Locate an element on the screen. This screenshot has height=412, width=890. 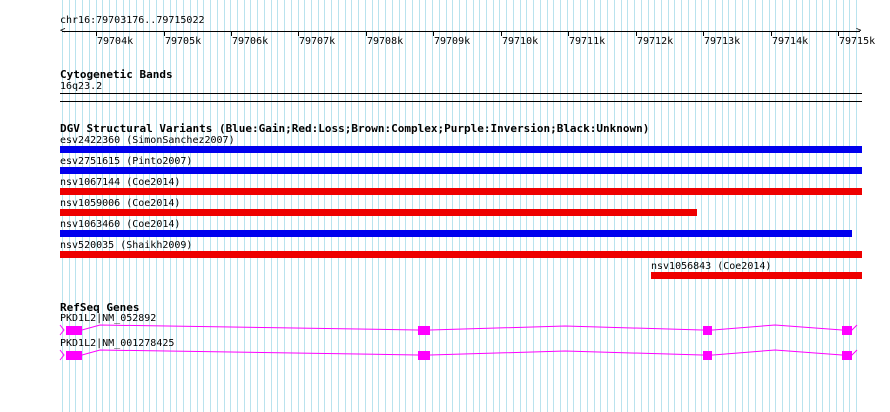
ruler-tick-label: 79711k is located at coordinates (587, 41).